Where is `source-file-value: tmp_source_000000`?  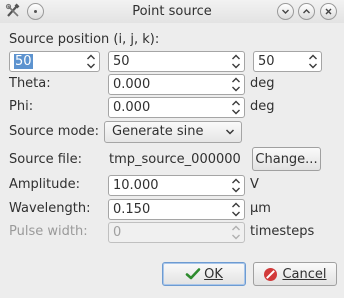 source-file-value: tmp_source_000000 is located at coordinates (175, 159).